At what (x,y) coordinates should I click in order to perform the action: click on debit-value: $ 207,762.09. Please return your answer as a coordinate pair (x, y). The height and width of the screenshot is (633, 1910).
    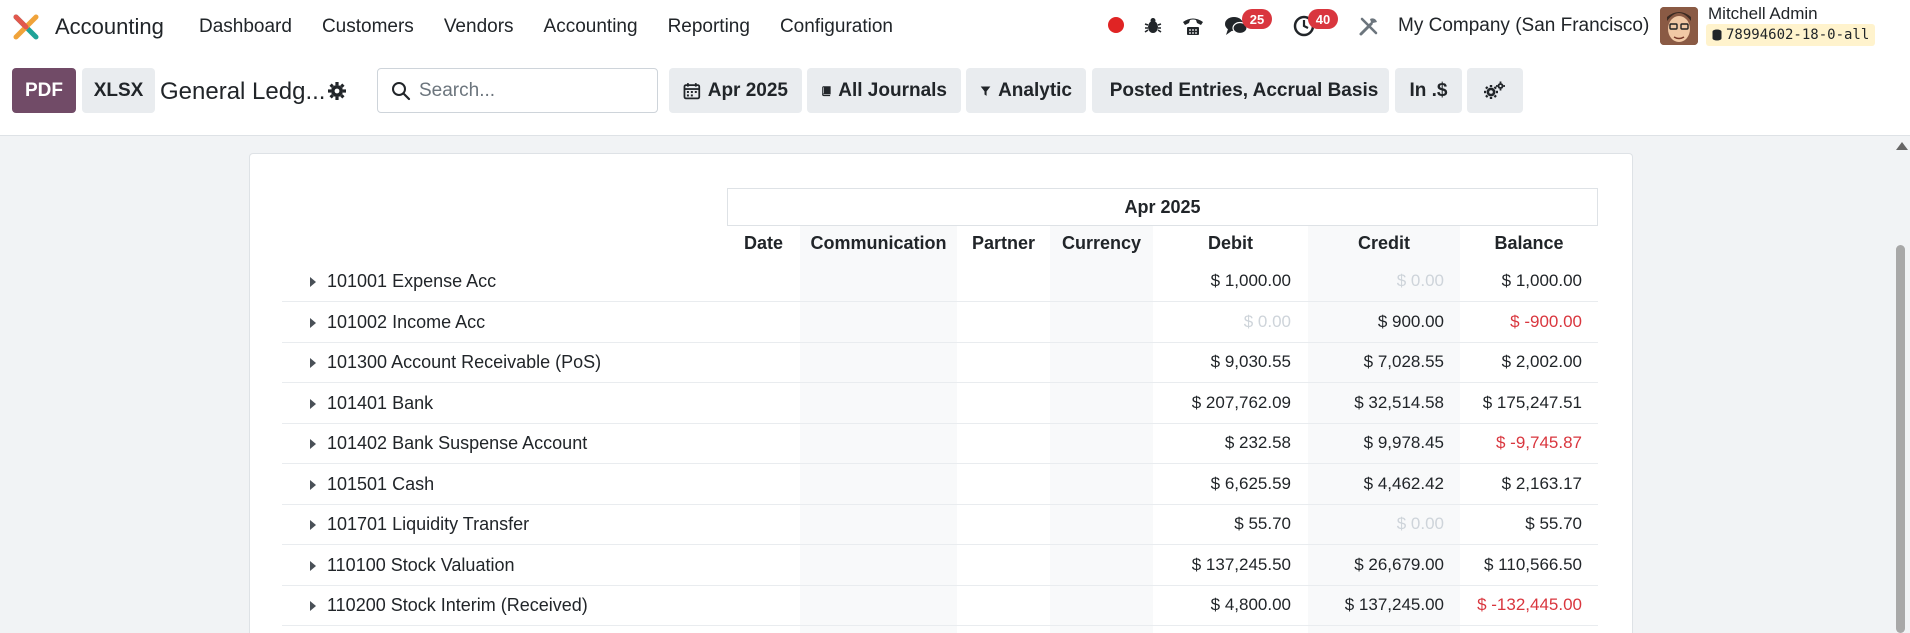
    Looking at the image, I should click on (1241, 402).